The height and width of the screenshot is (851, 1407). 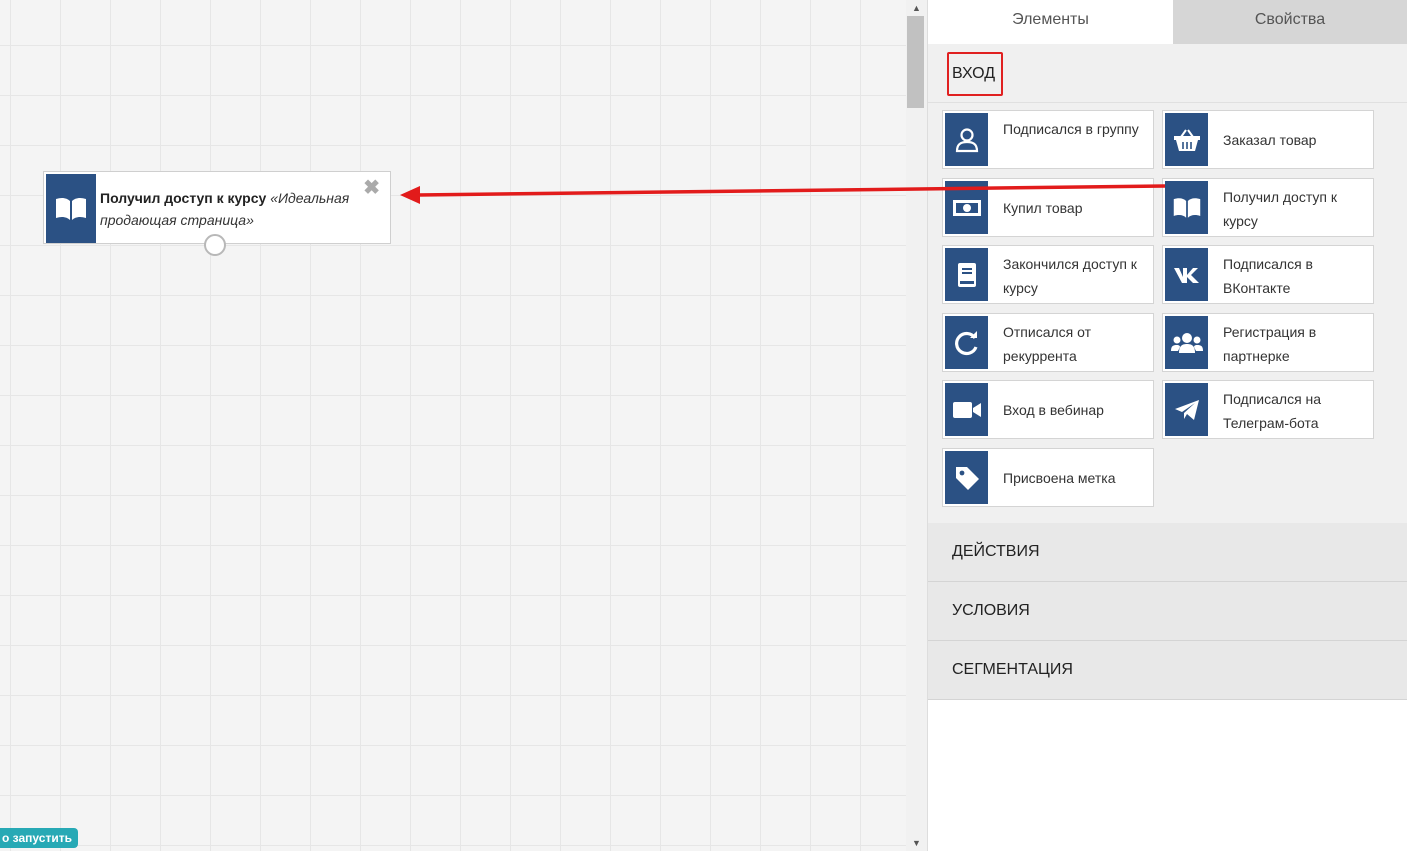 What do you see at coordinates (1167, 611) in the screenshot?
I see `section-conditions: УСЛОВИЯ` at bounding box center [1167, 611].